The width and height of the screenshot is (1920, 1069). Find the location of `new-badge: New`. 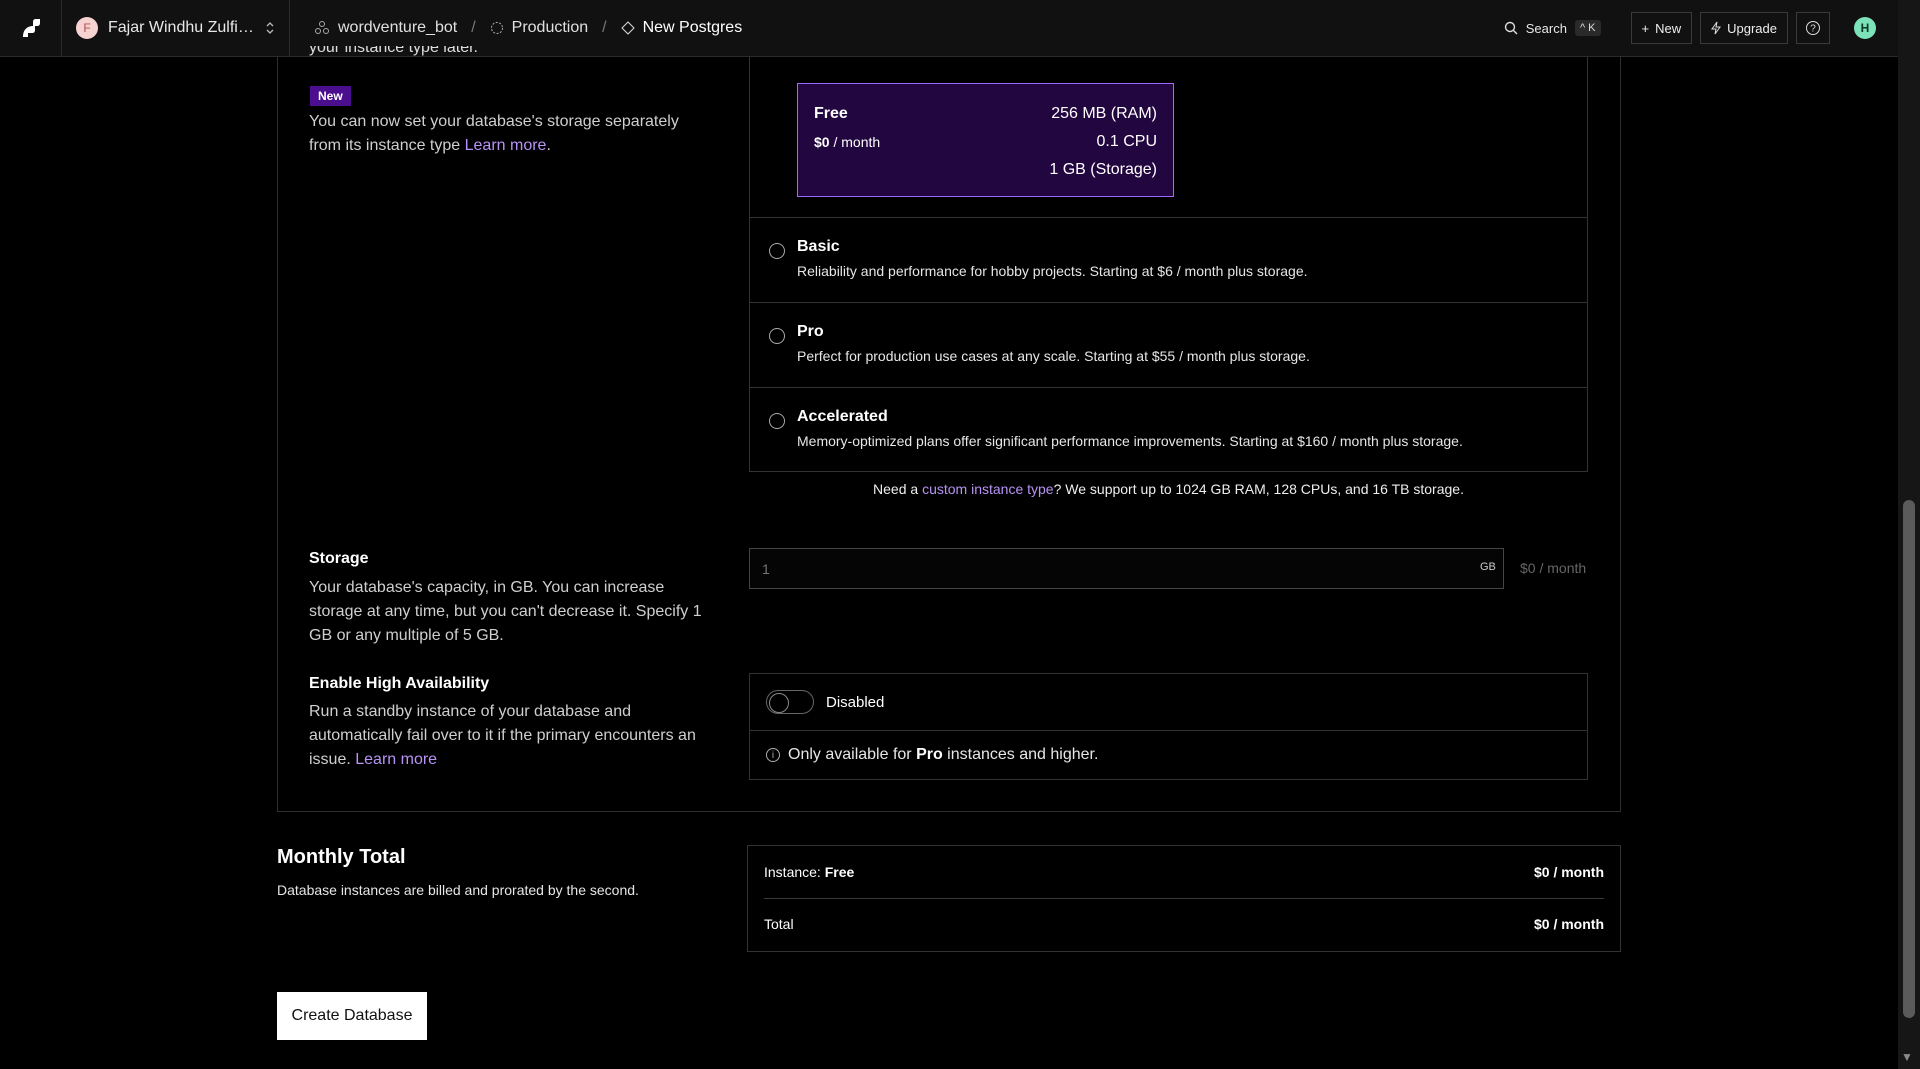

new-badge: New is located at coordinates (330, 96).